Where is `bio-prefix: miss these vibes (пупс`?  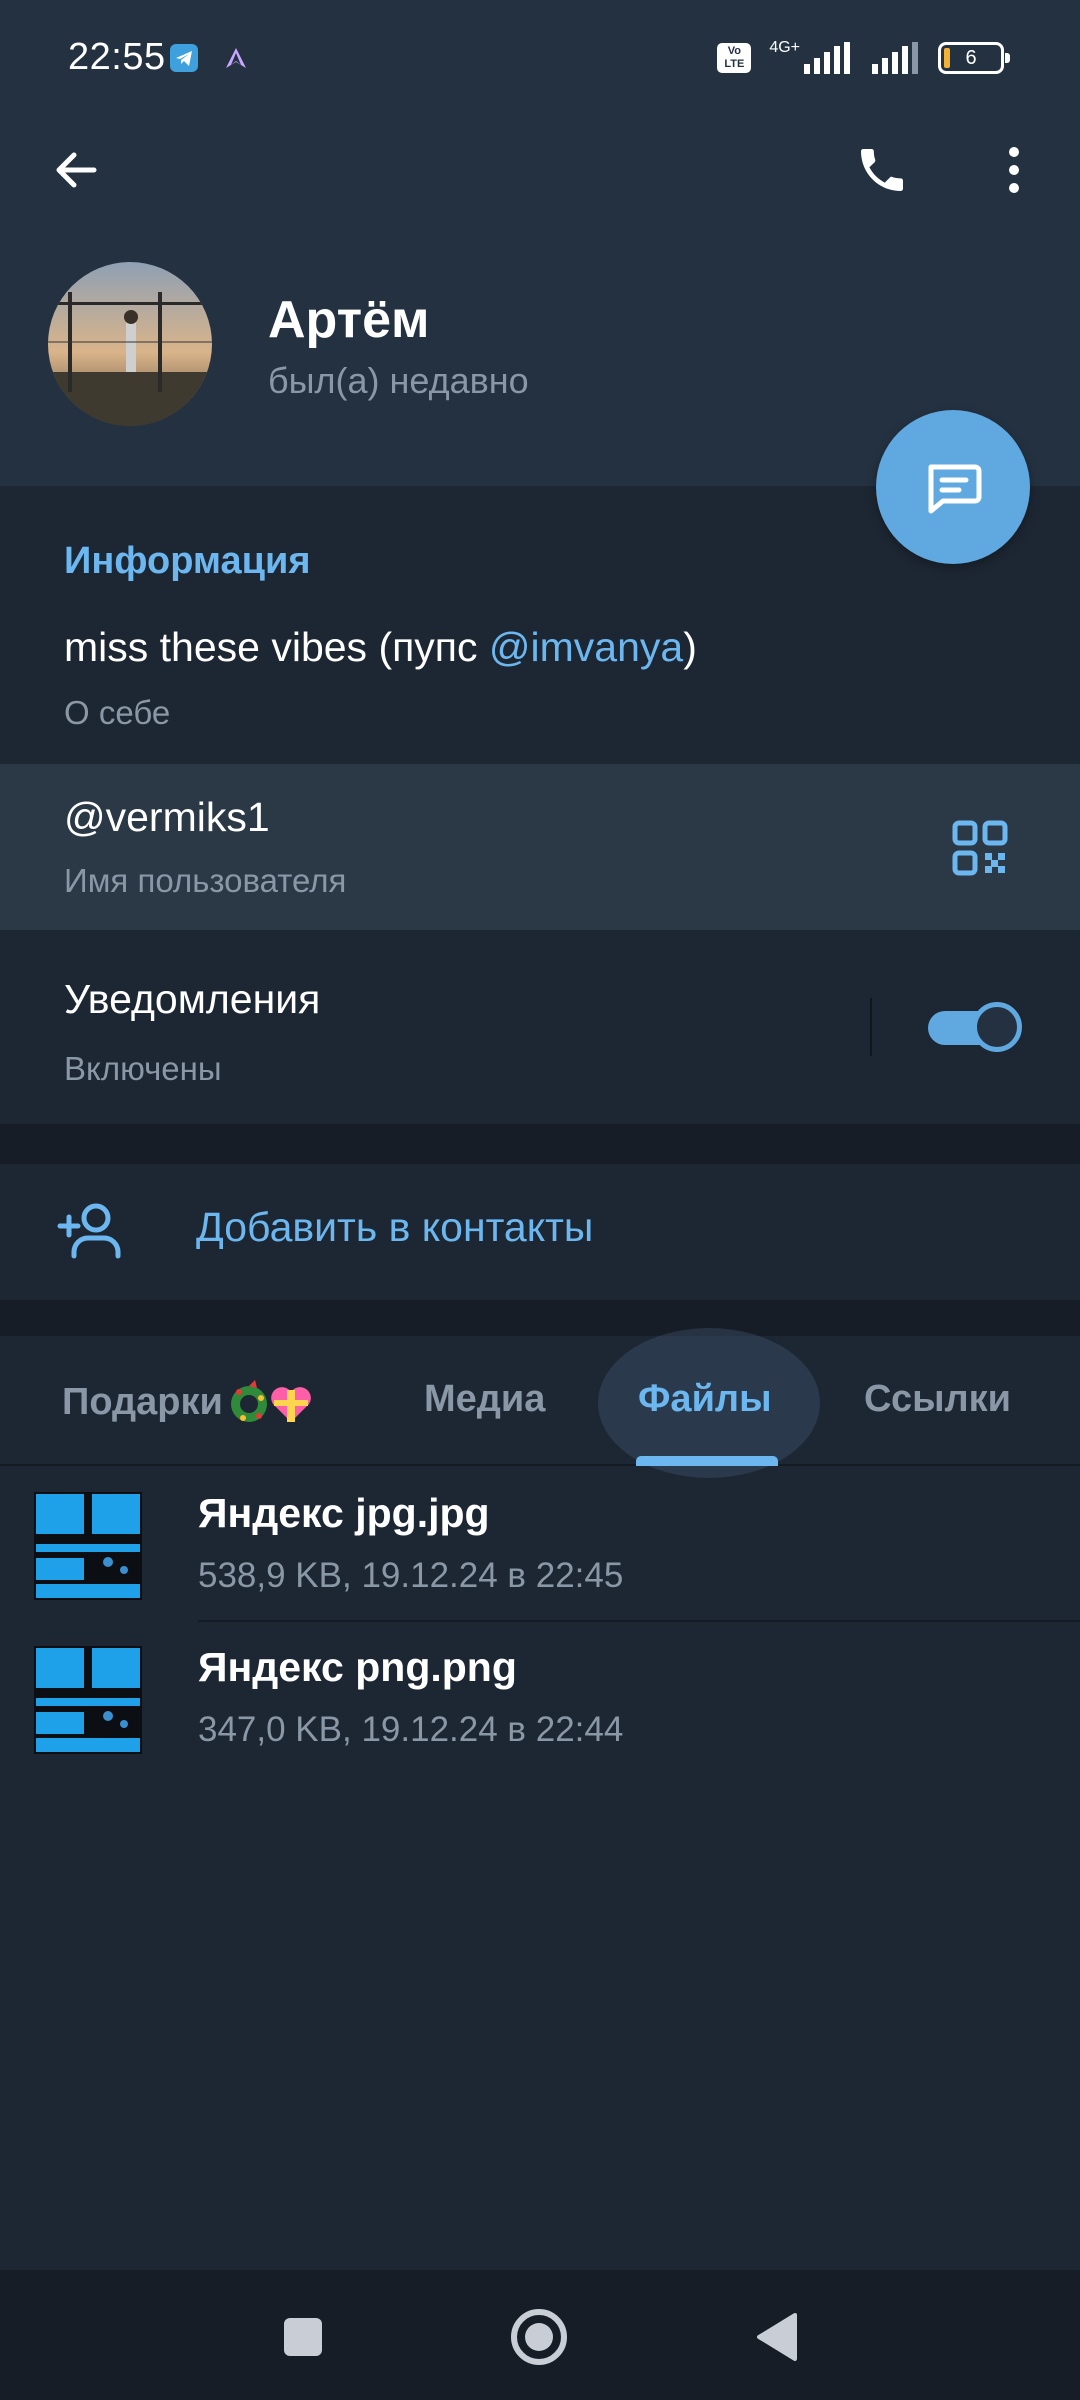
bio-prefix: miss these vibes (пупс is located at coordinates (276, 647).